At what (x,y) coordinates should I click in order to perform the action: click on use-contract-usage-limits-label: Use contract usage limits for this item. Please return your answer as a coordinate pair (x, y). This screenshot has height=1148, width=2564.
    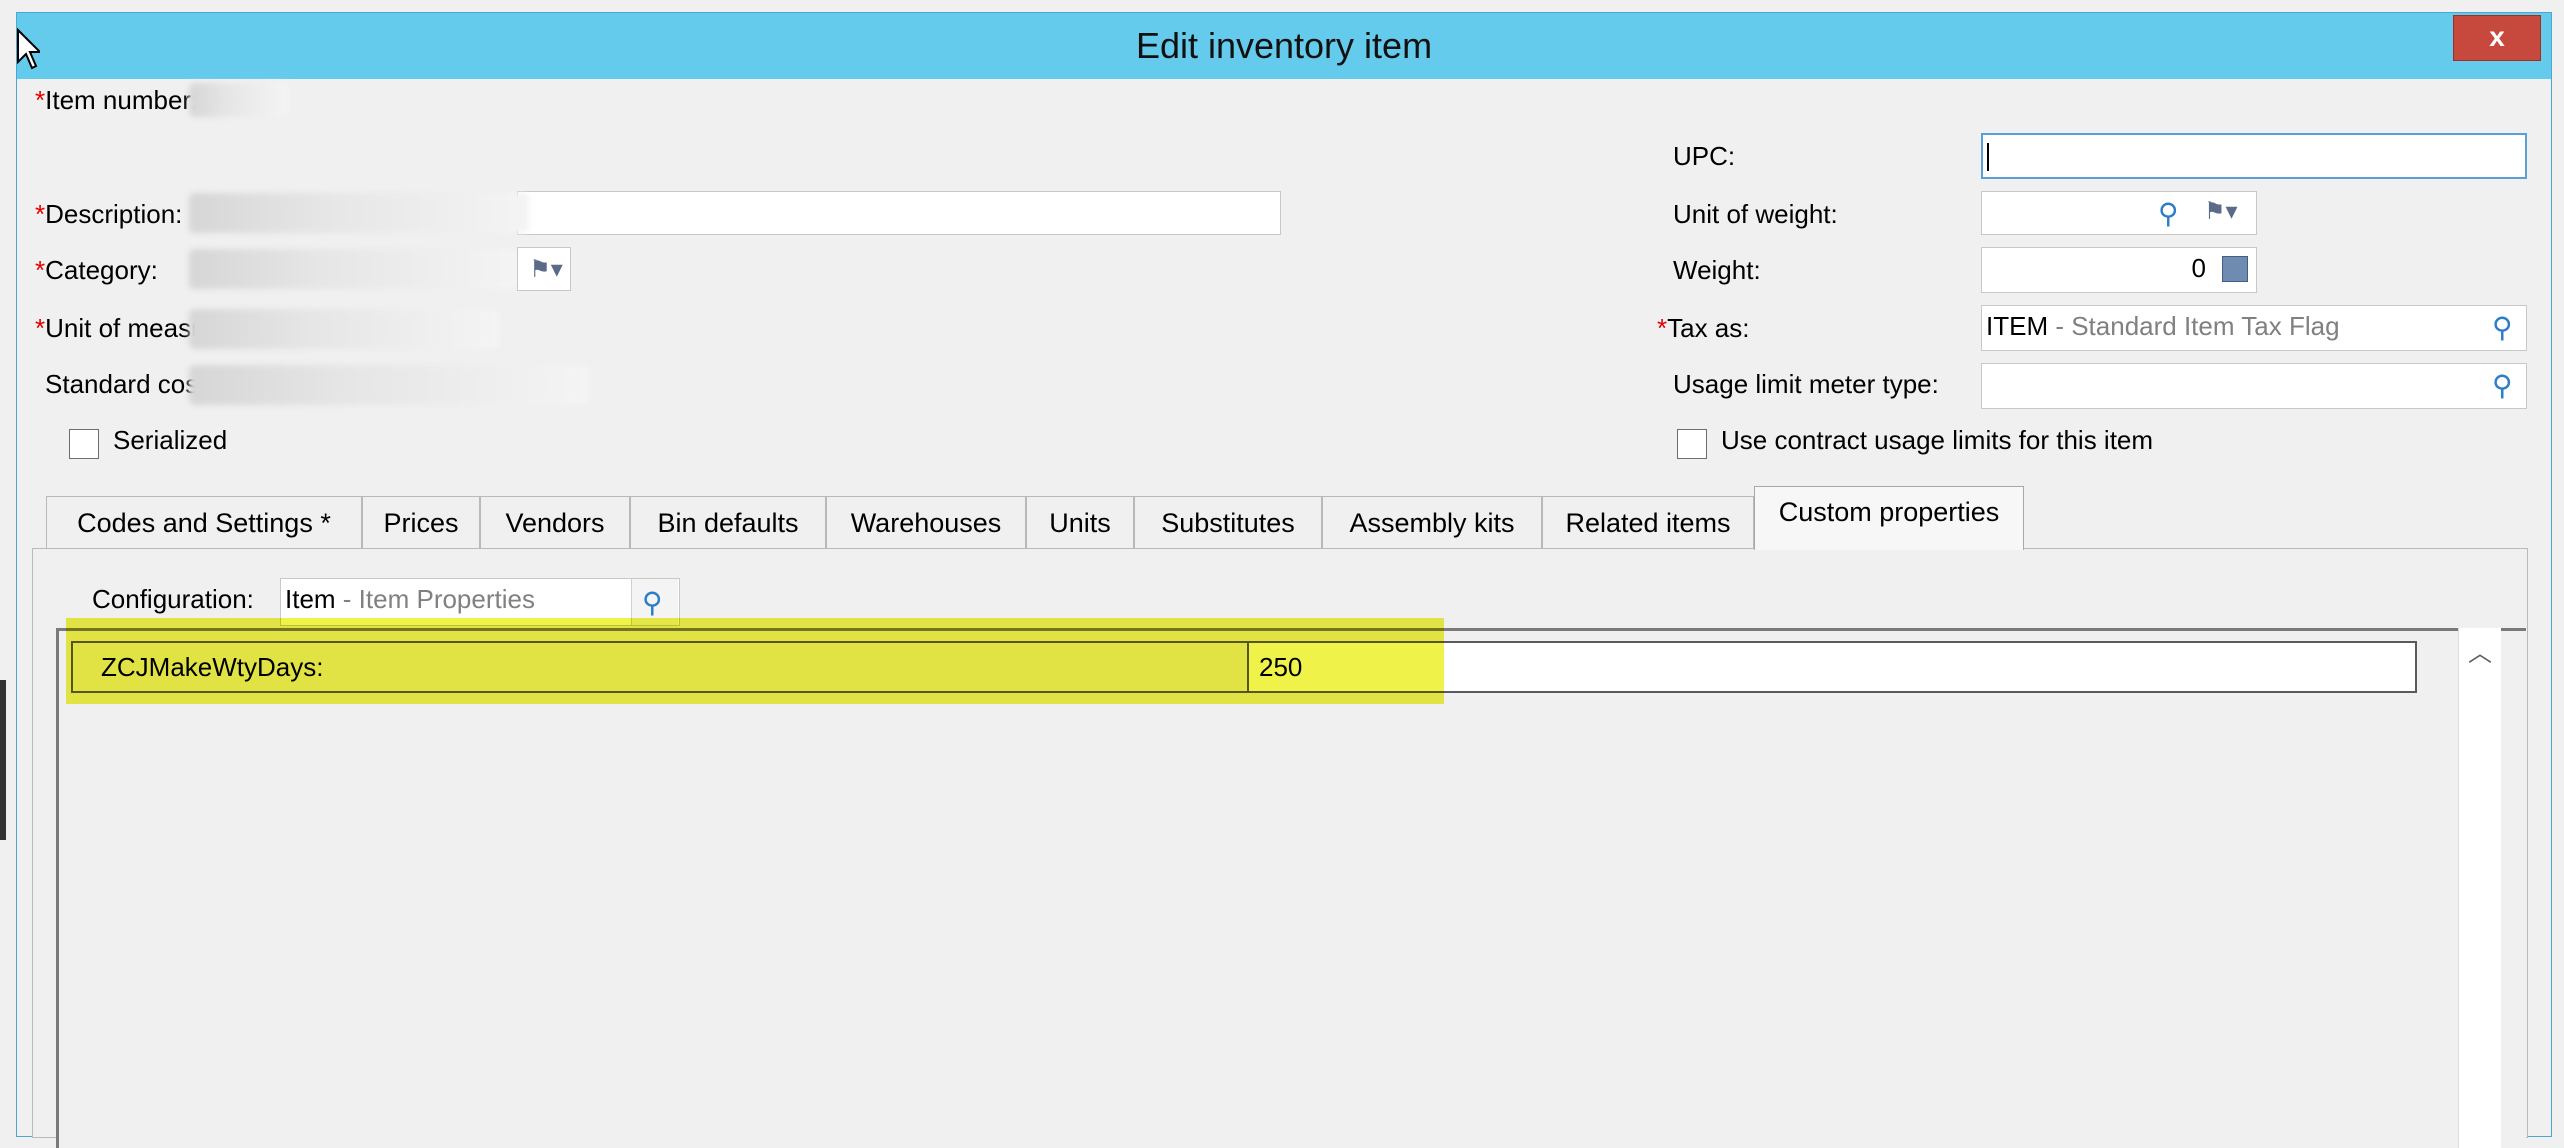
    Looking at the image, I should click on (1937, 440).